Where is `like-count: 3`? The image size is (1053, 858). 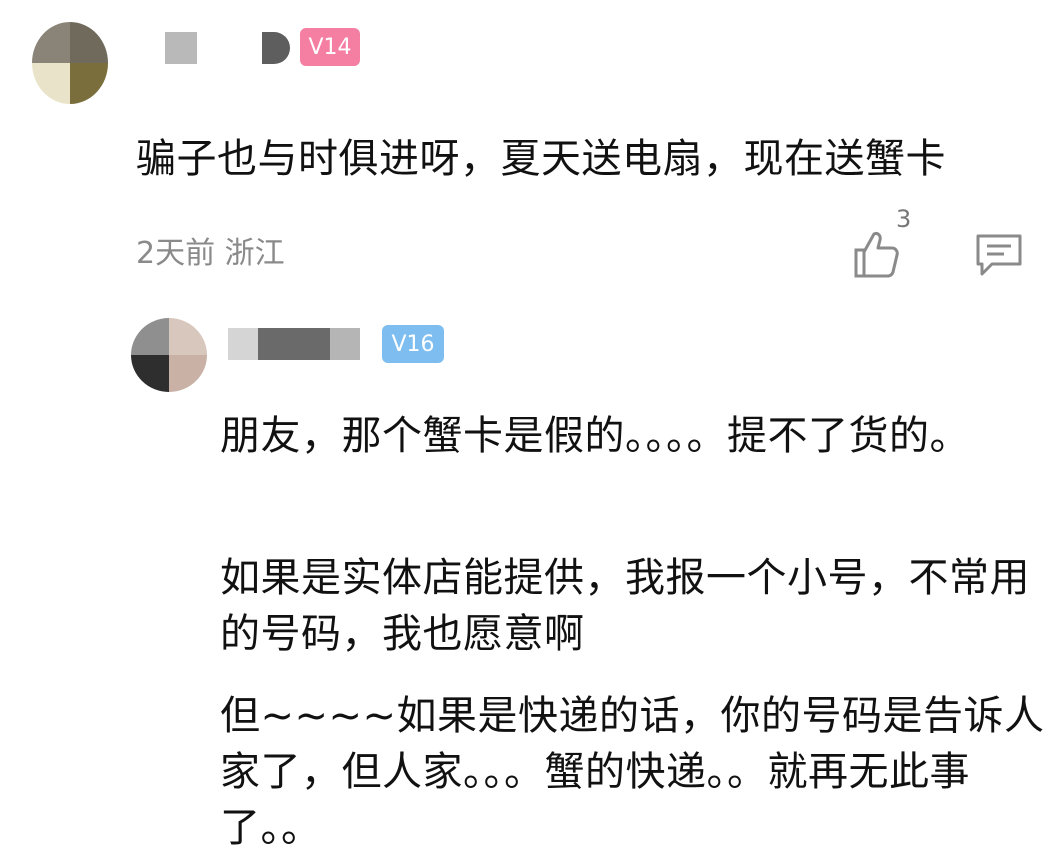
like-count: 3 is located at coordinates (904, 219).